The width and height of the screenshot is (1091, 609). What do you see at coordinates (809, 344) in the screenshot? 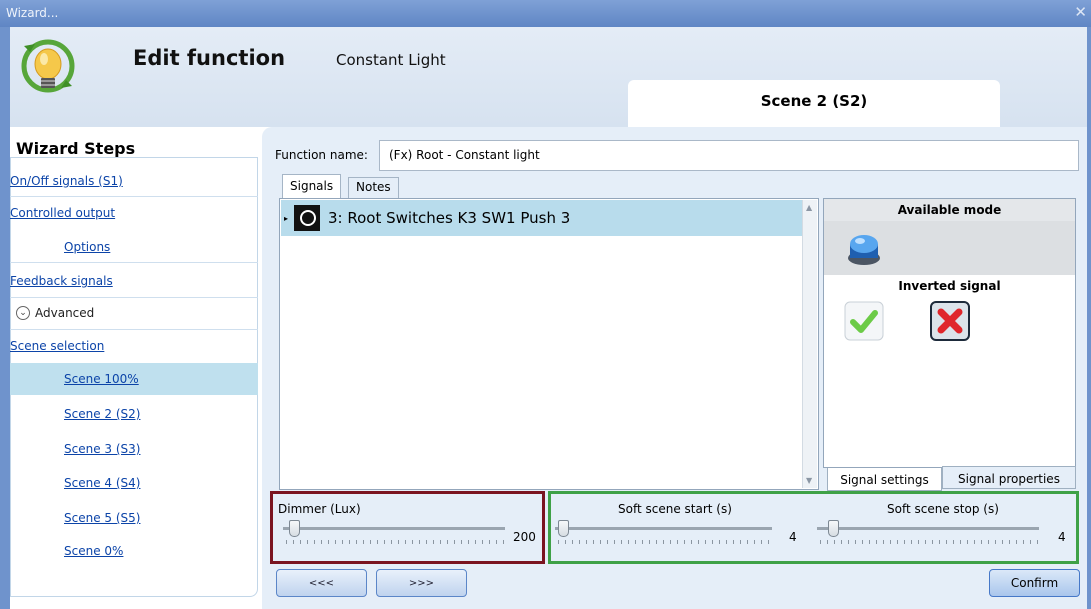
I see `signals-scrollbar: ▲ ▼` at bounding box center [809, 344].